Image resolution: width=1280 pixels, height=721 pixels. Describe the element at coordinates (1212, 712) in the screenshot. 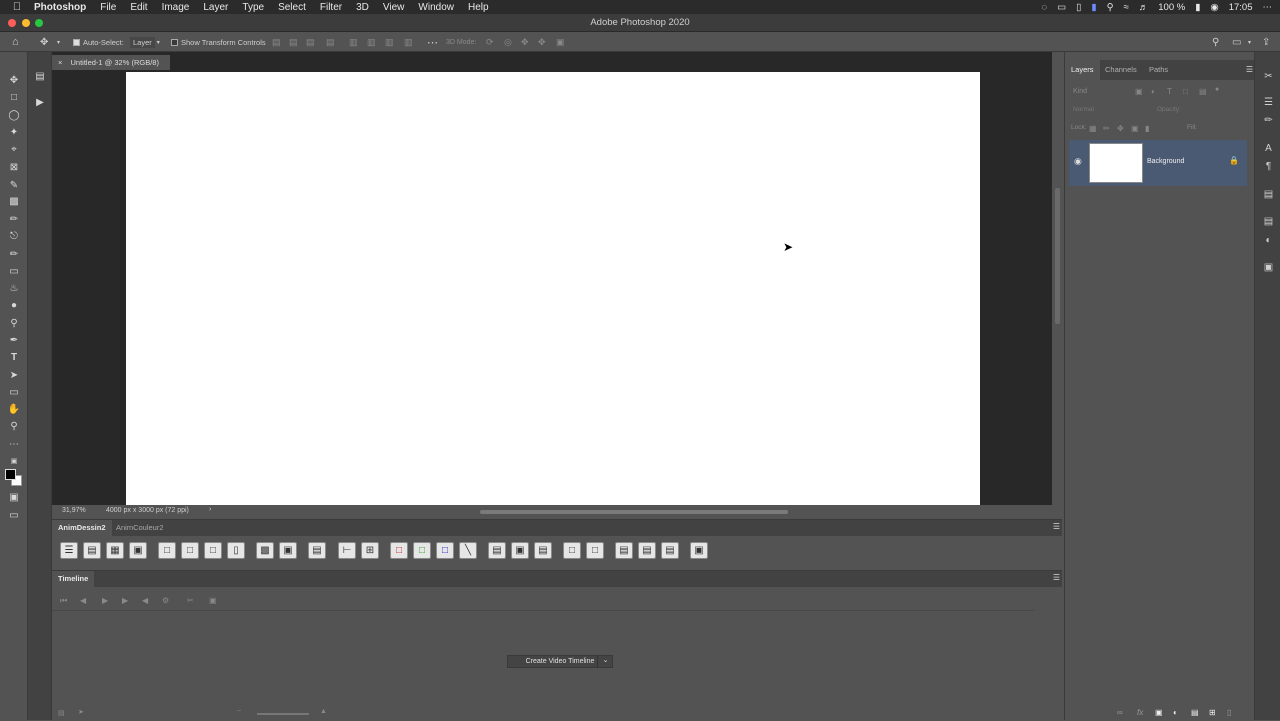

I see `new-layer-icon: ⊞` at that location.